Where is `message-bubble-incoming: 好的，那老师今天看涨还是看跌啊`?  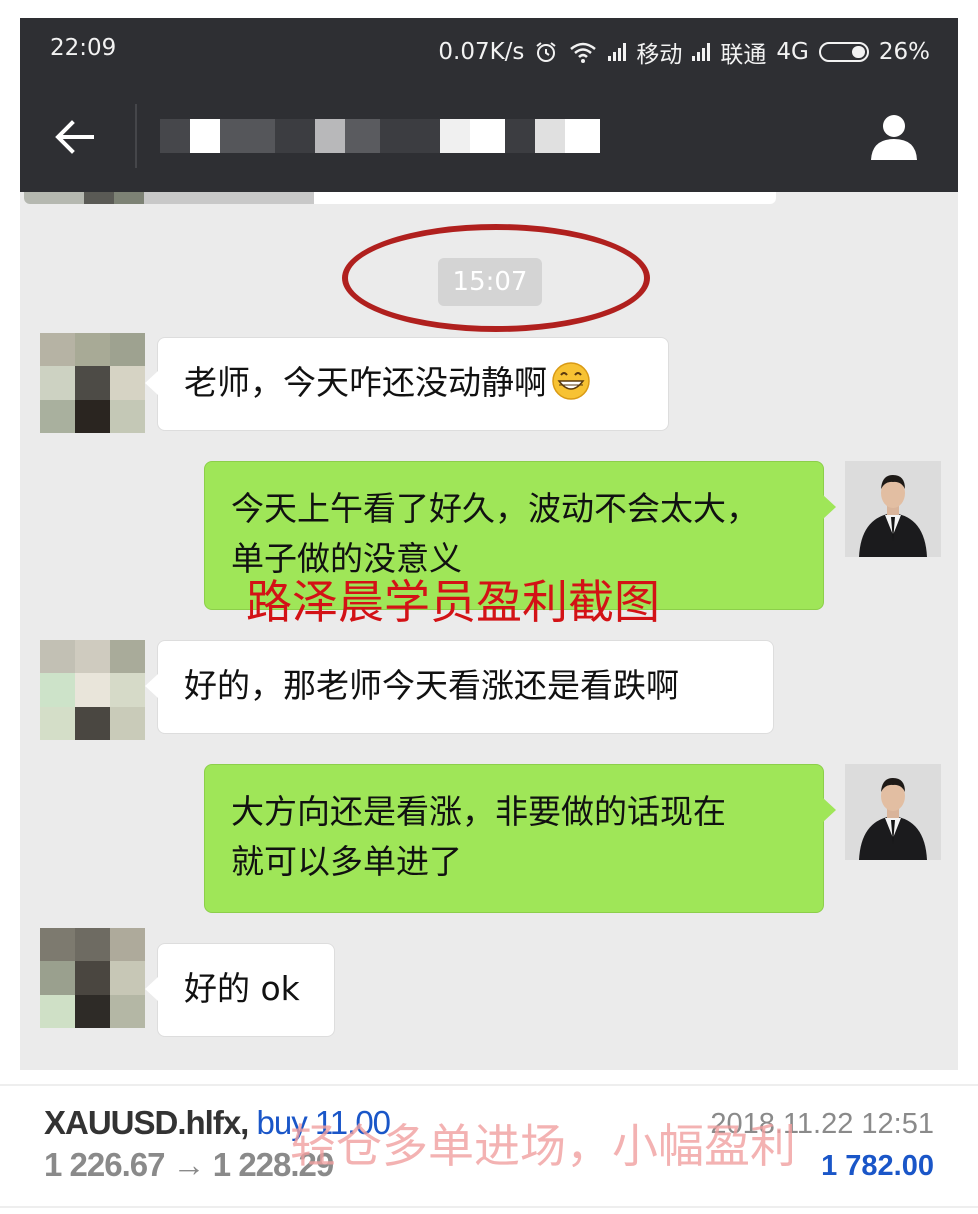 message-bubble-incoming: 好的，那老师今天看涨还是看跌啊 is located at coordinates (459, 687).